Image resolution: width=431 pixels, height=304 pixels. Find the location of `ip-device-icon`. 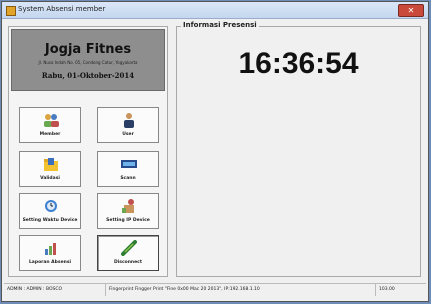

ip-device-icon is located at coordinates (128, 206).